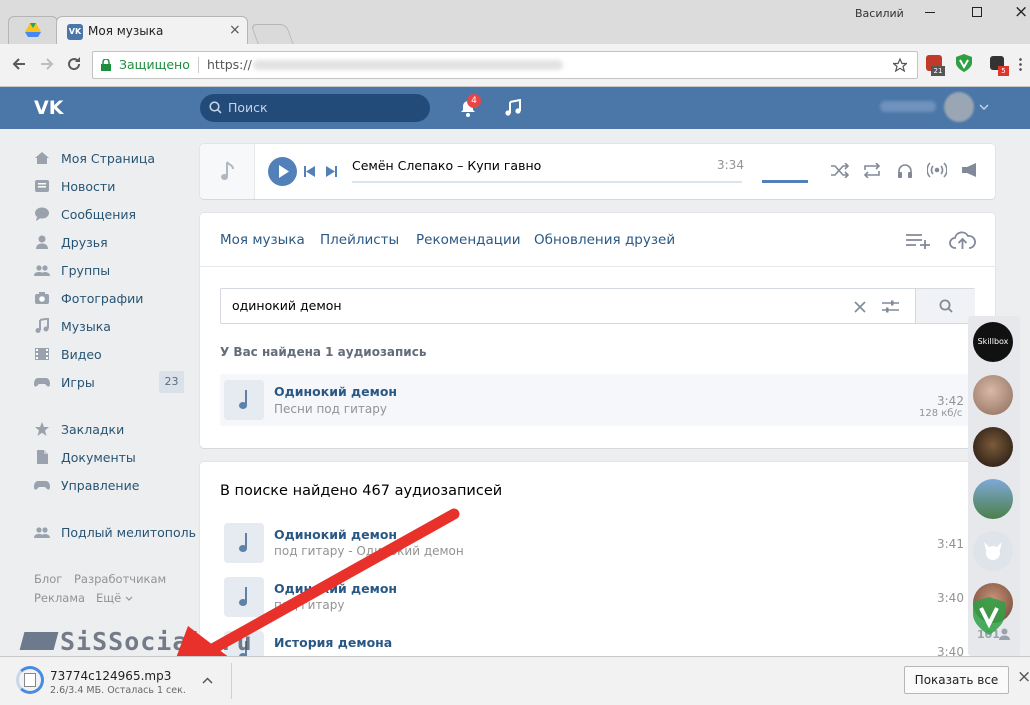  Describe the element at coordinates (102, 298) in the screenshot. I see `sidebar-item-label: Фотографии` at that location.